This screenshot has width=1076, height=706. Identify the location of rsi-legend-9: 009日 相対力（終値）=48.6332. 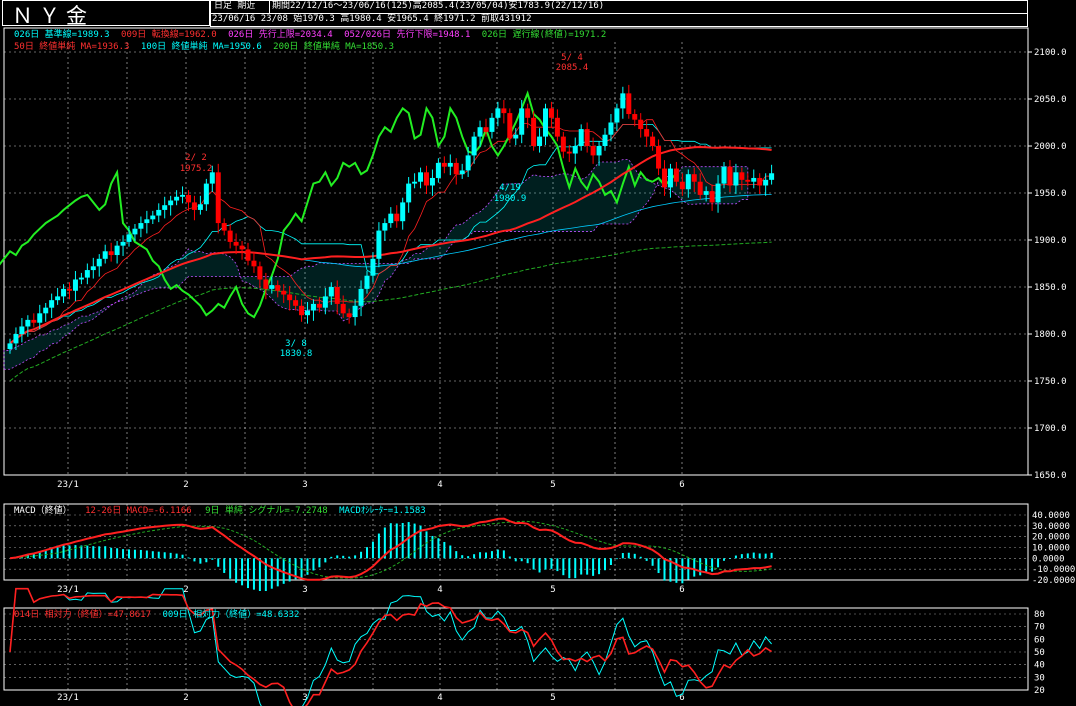
(231, 615).